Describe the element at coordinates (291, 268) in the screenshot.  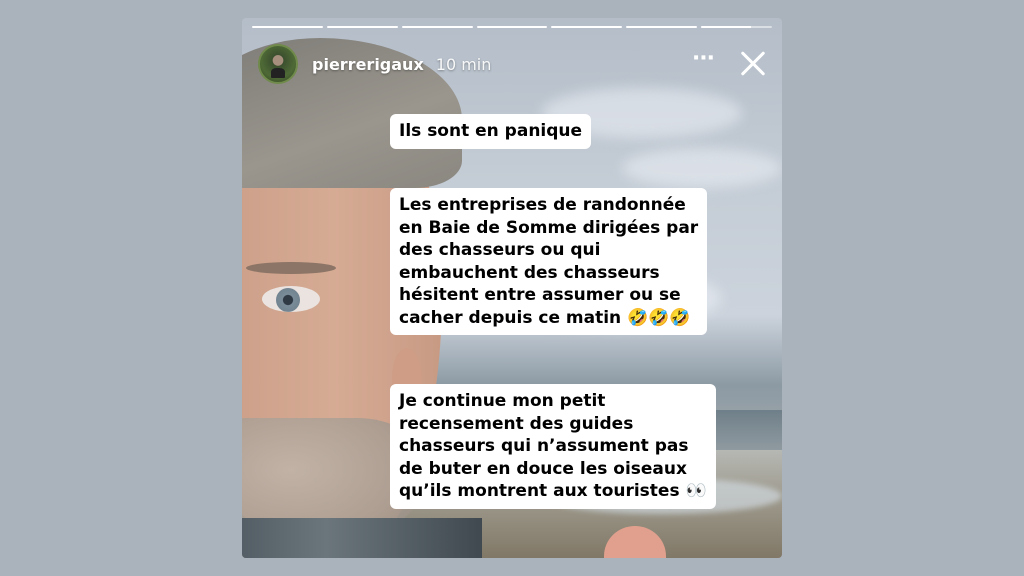
I see `eyebrow` at that location.